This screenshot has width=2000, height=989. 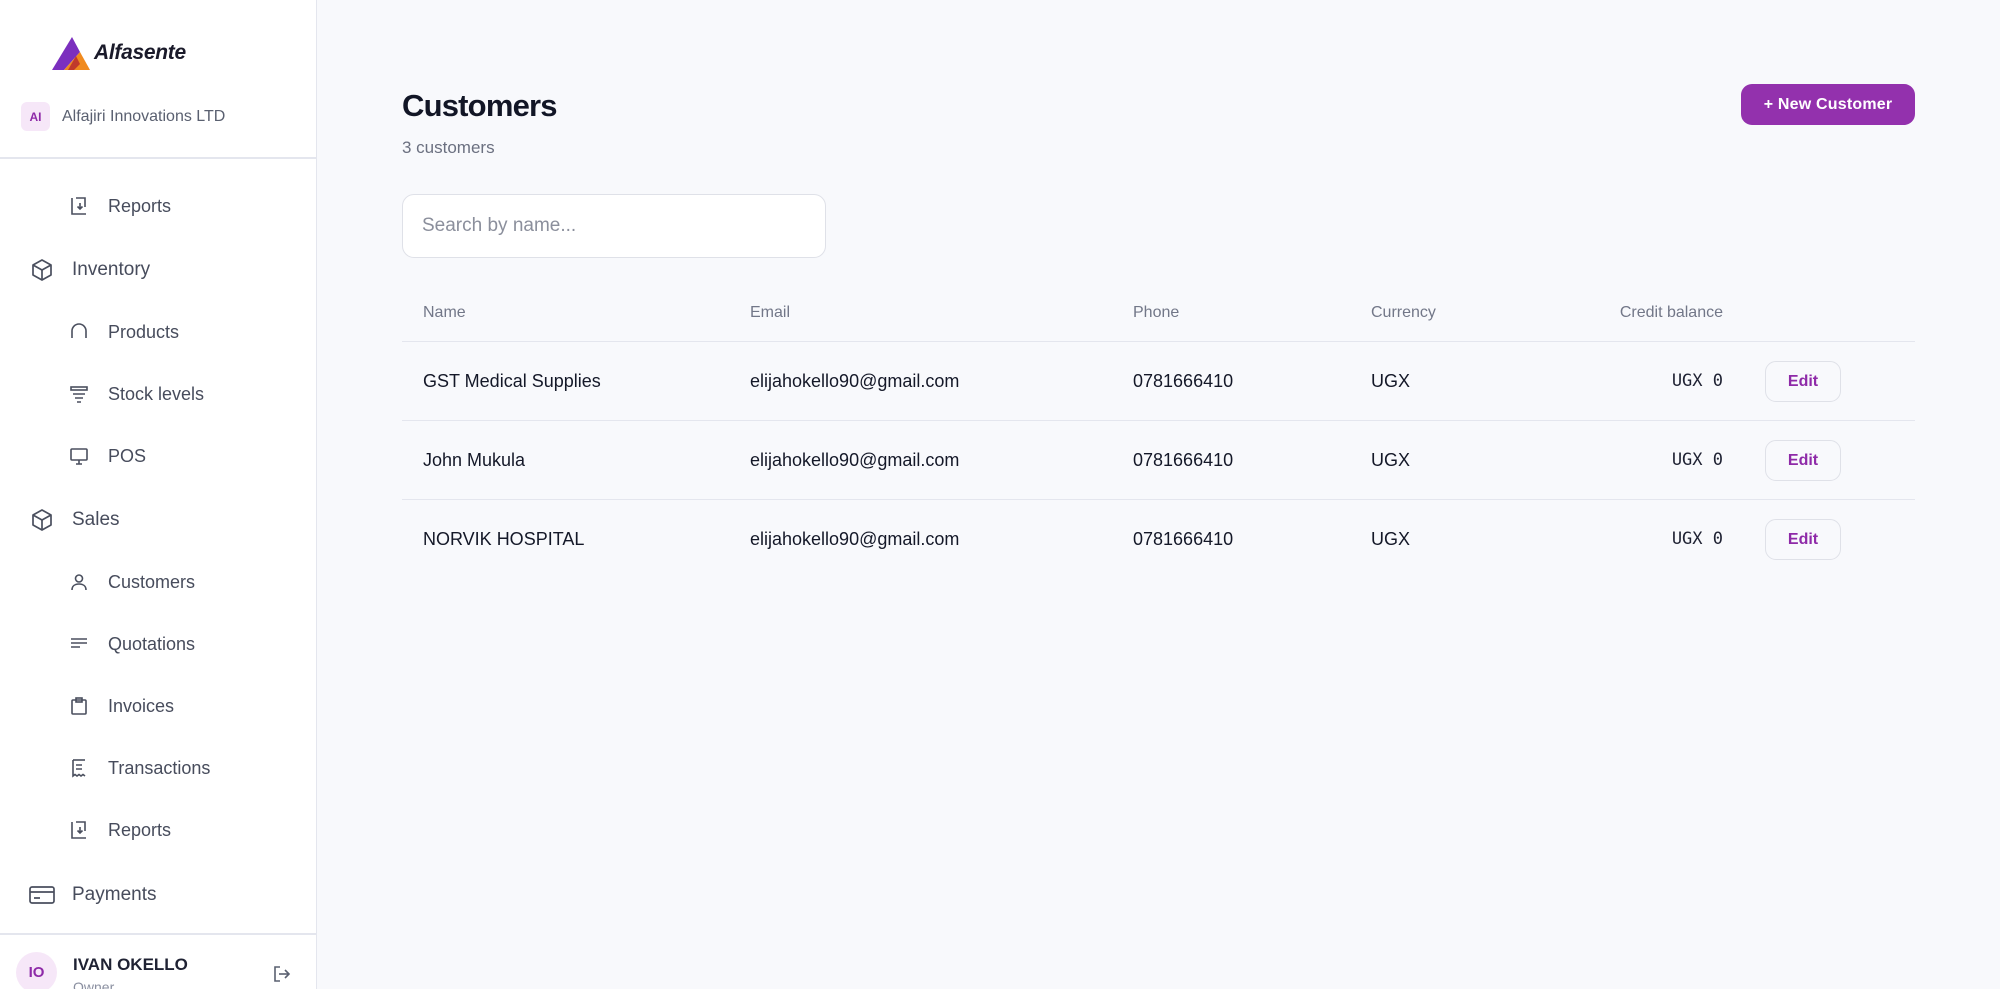 What do you see at coordinates (79, 394) in the screenshot?
I see `stock-icon` at bounding box center [79, 394].